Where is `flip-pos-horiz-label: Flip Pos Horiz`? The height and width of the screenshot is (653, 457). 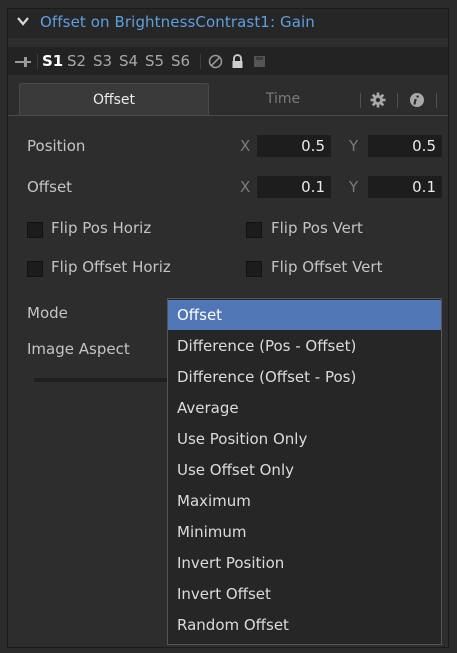 flip-pos-horiz-label: Flip Pos Horiz is located at coordinates (101, 228).